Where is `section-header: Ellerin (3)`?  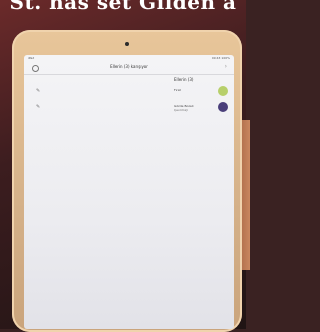
section-header: Ellerin (3) is located at coordinates (184, 79).